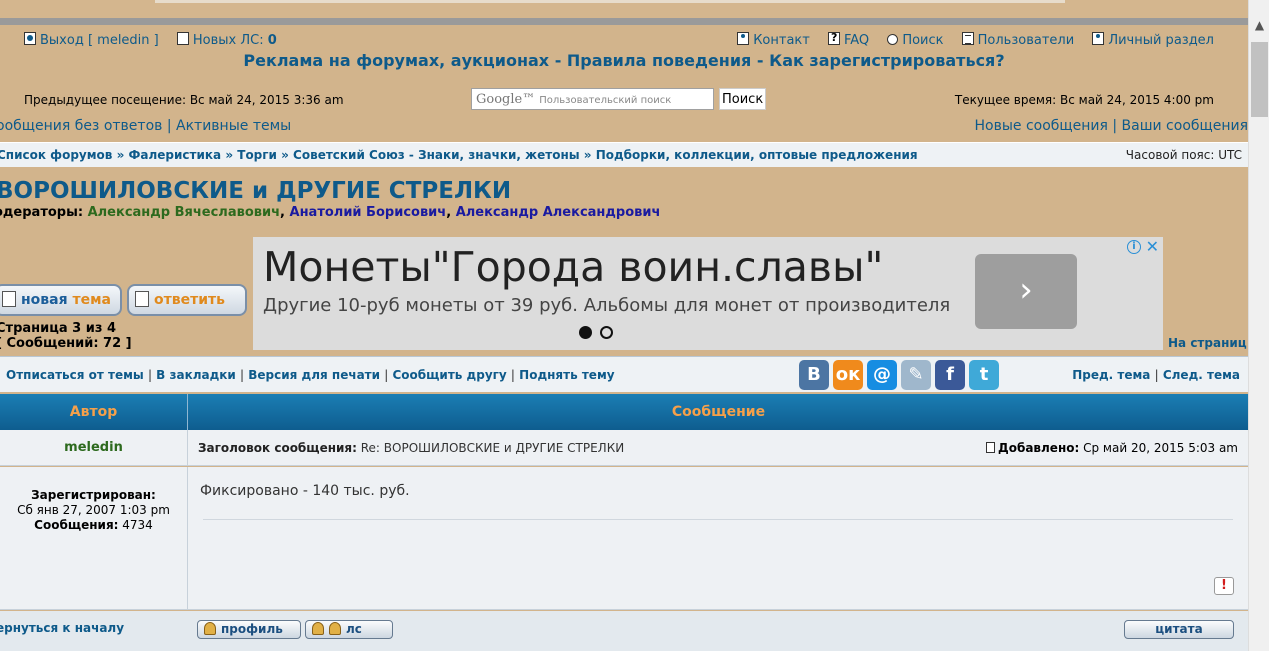  What do you see at coordinates (1026, 291) in the screenshot?
I see `ad-arrow-button: ›` at bounding box center [1026, 291].